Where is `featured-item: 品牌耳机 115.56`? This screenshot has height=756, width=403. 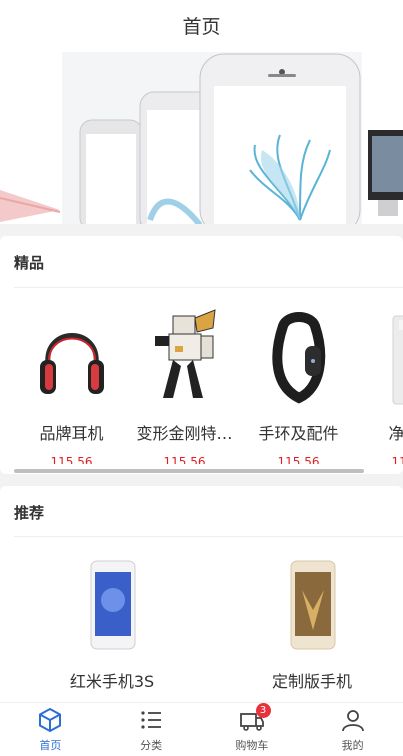
featured-item: 品牌耳机 115.56 is located at coordinates (71, 379).